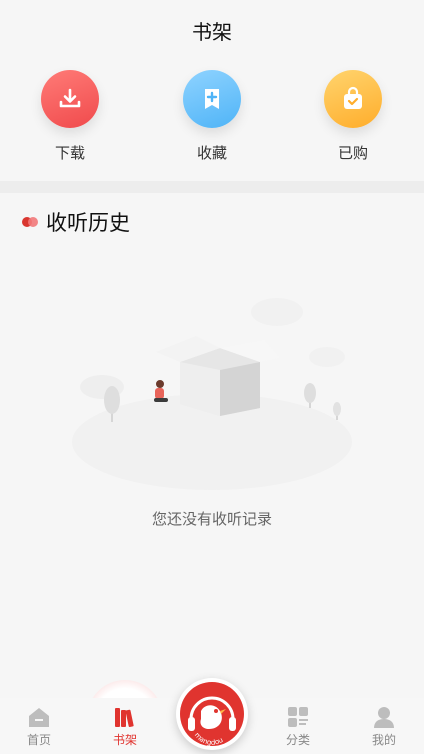 Image resolution: width=424 pixels, height=754 pixels. I want to click on player-button: mangdou, so click(212, 714).